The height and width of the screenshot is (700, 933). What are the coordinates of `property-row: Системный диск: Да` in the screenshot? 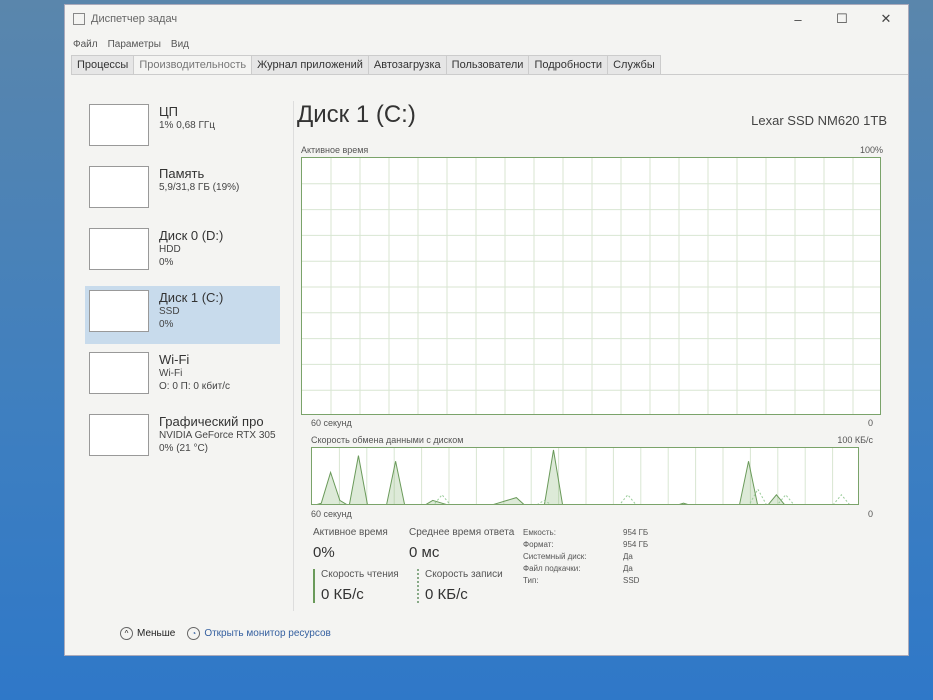 It's located at (585, 557).